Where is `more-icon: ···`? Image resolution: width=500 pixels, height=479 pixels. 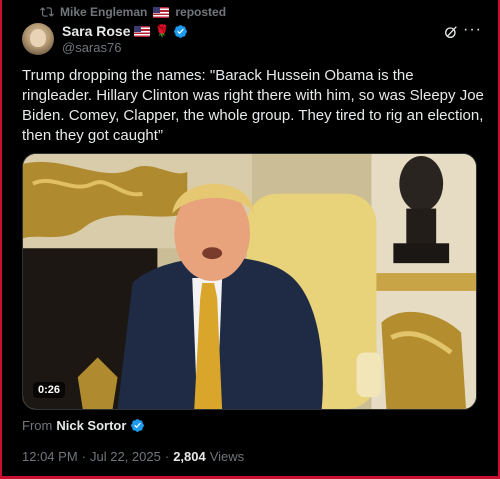
more-icon: ··· is located at coordinates (472, 31).